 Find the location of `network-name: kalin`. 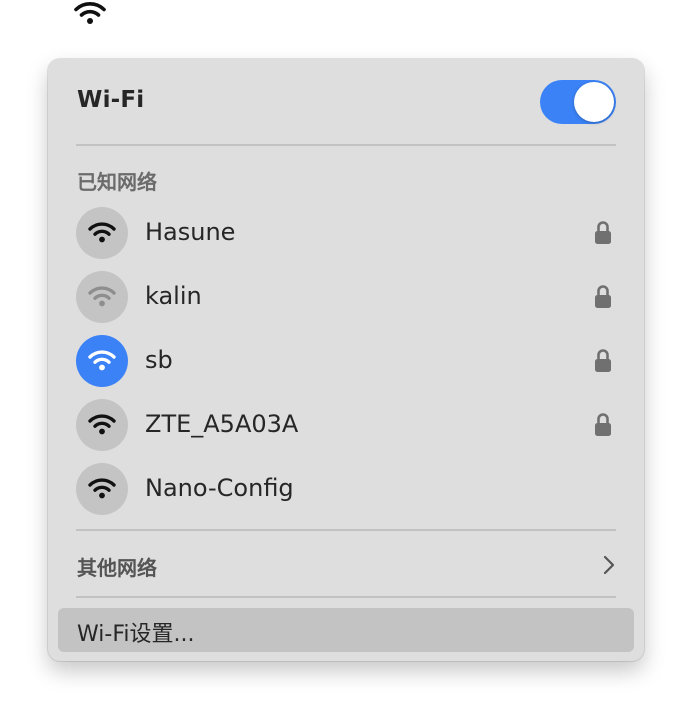

network-name: kalin is located at coordinates (173, 296).